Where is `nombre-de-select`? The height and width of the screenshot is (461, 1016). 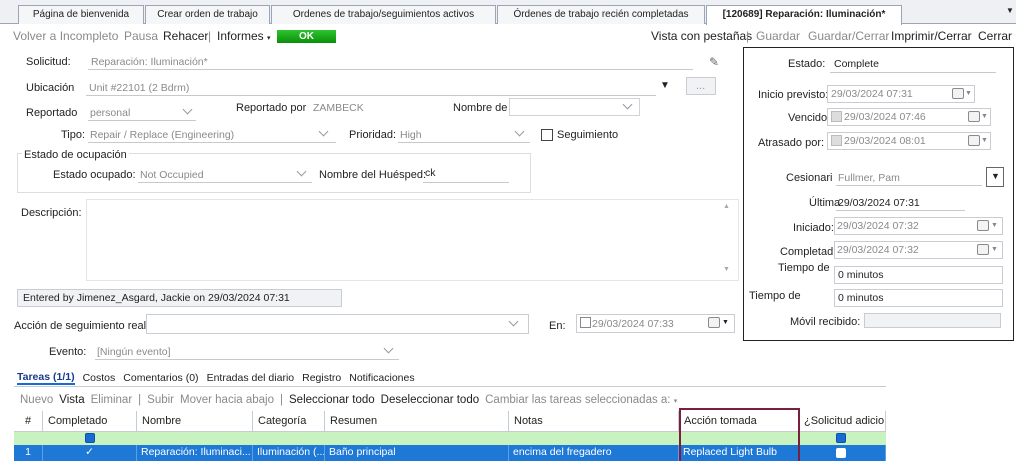
nombre-de-select is located at coordinates (574, 107).